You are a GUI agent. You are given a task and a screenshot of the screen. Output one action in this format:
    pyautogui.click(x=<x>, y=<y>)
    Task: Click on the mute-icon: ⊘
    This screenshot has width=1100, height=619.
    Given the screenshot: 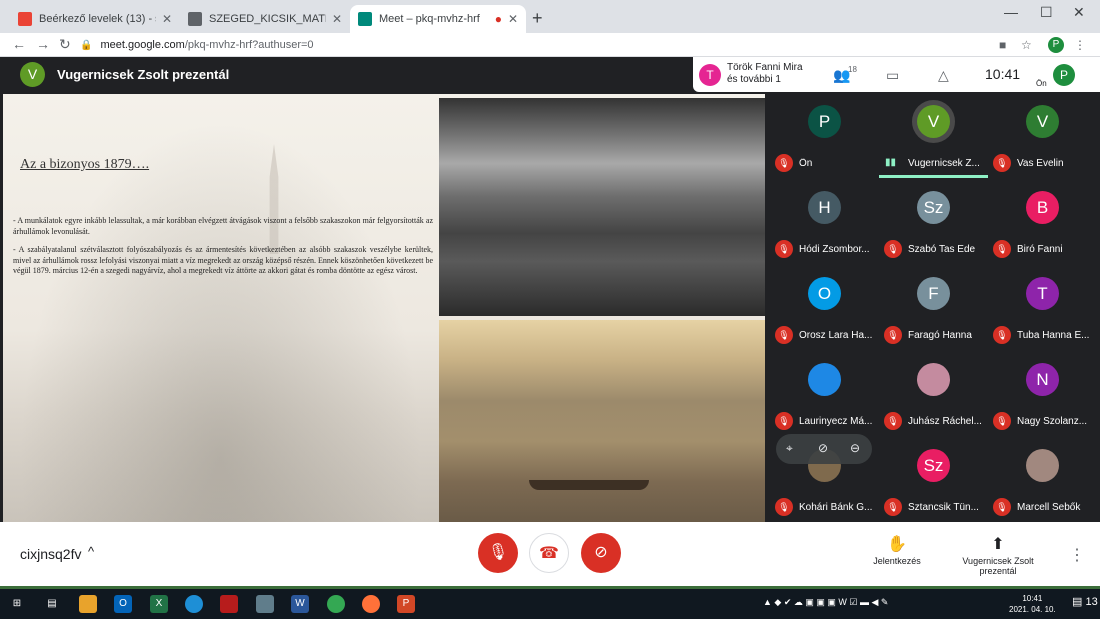 What is the action you would take?
    pyautogui.click(x=823, y=448)
    